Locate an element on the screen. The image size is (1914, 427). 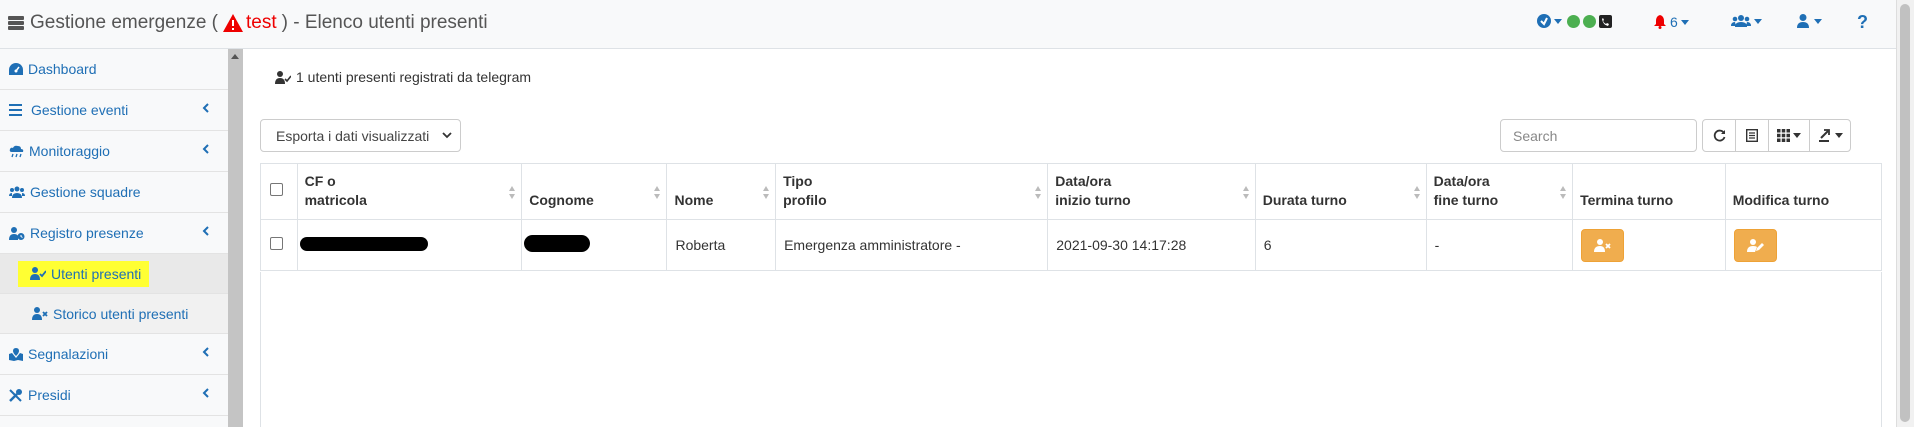
sidebar-item-storico-utenti-presenti: Storico utenti presenti is located at coordinates (114, 314).